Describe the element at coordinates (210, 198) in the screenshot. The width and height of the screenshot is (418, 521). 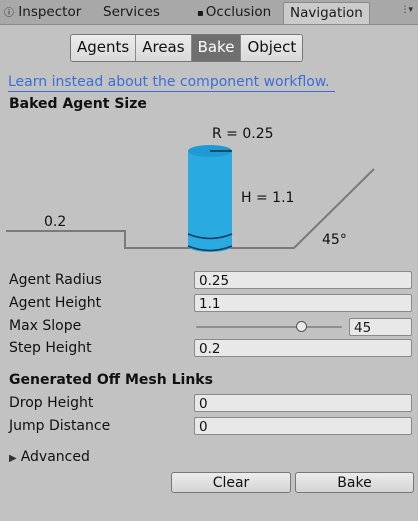
I see `agent-cylinder` at that location.